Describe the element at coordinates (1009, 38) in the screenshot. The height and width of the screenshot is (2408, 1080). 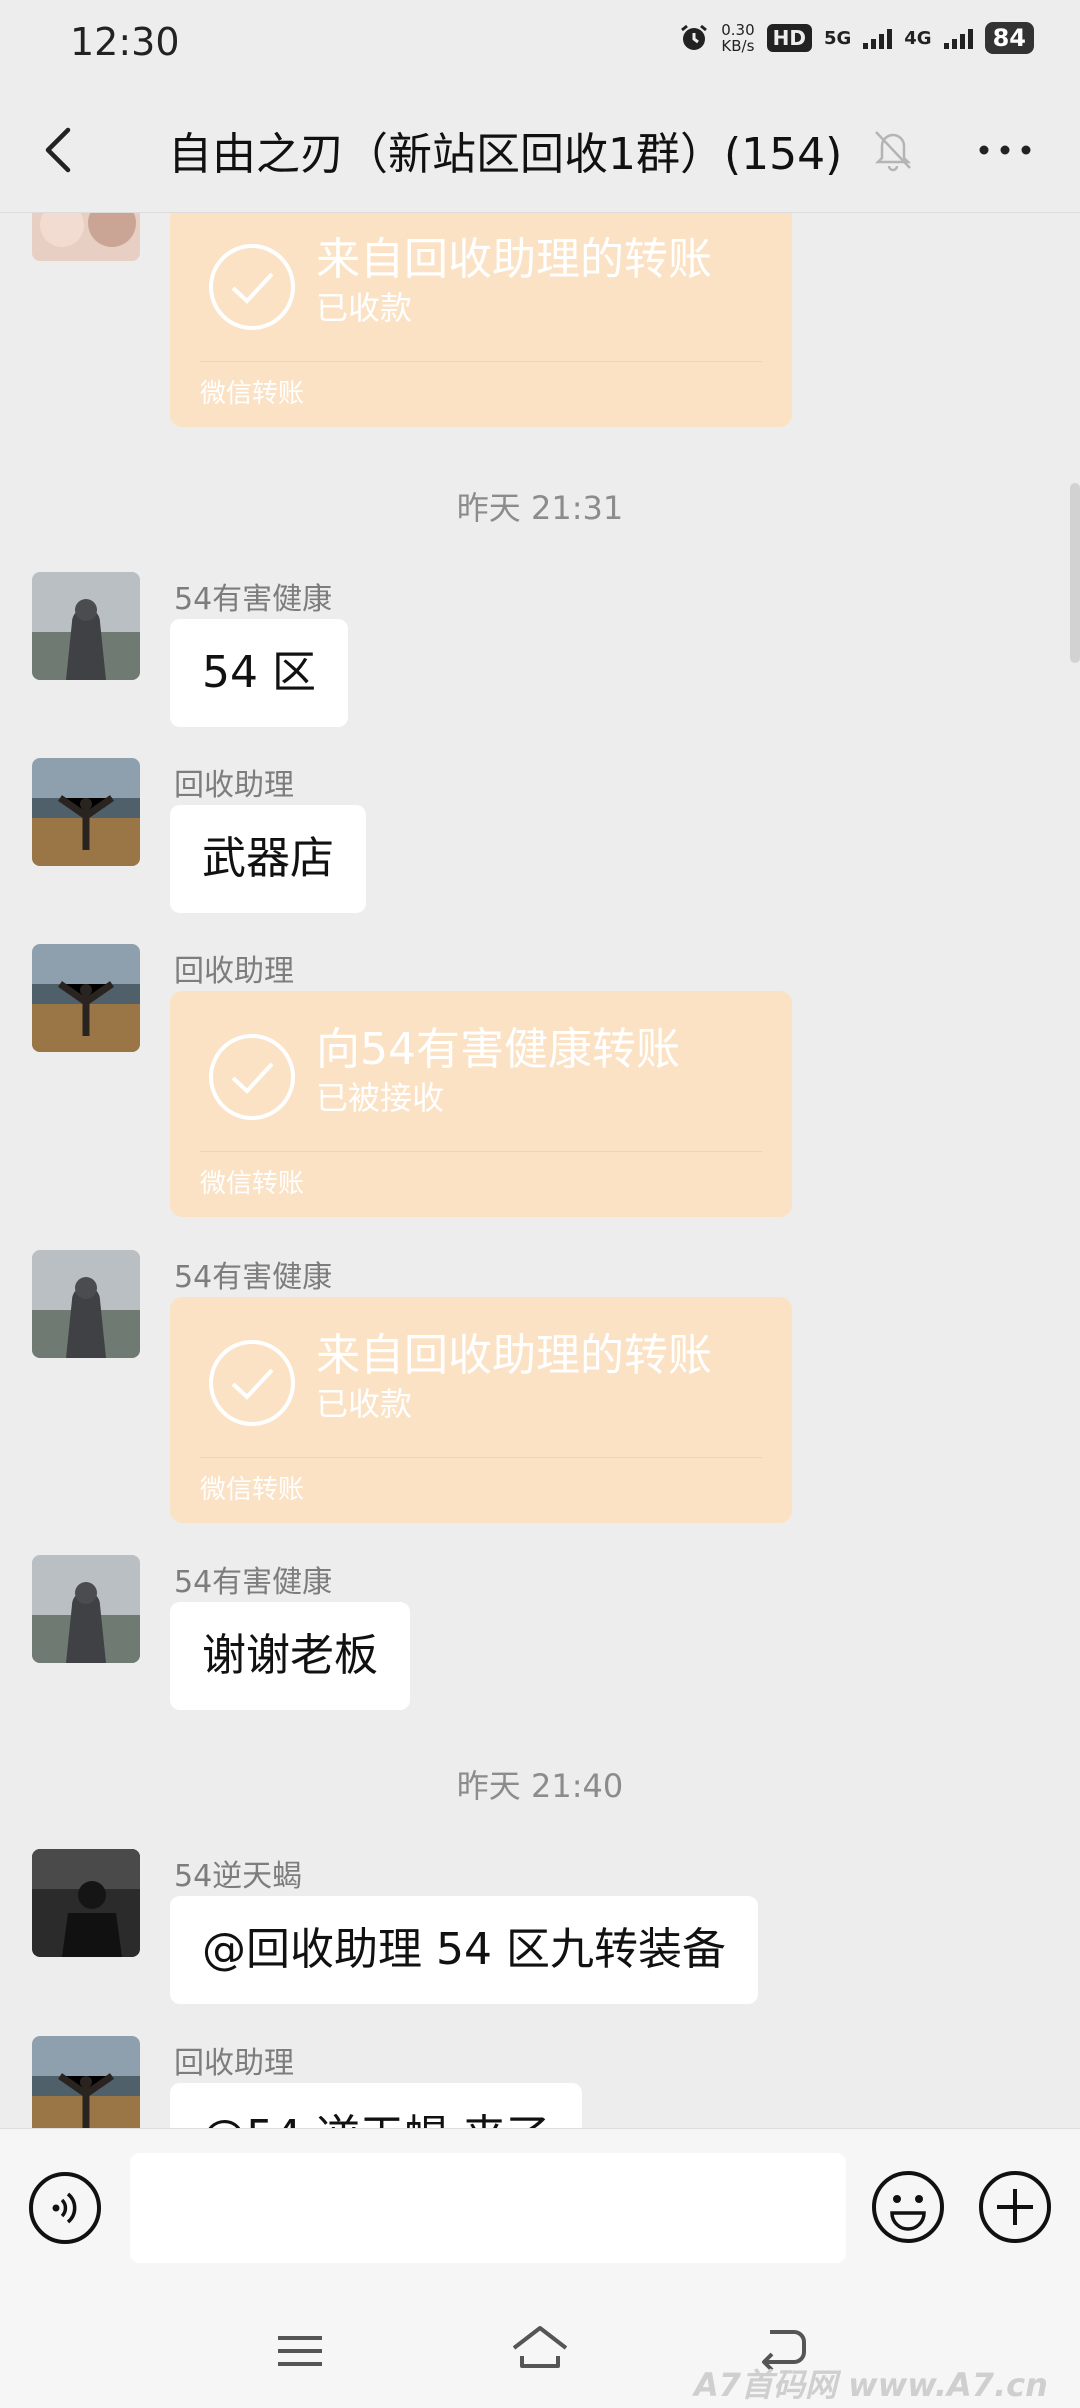
I see `battery-indicator: 84` at that location.